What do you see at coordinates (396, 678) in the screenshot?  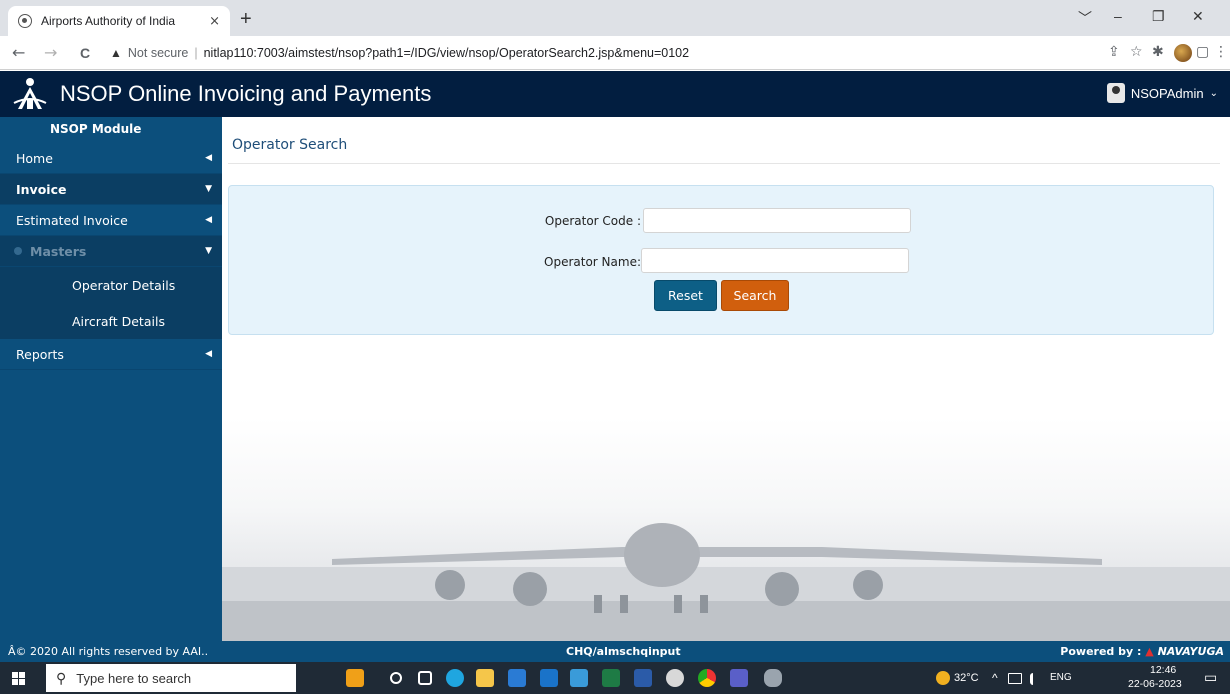 I see `cortana-icon` at bounding box center [396, 678].